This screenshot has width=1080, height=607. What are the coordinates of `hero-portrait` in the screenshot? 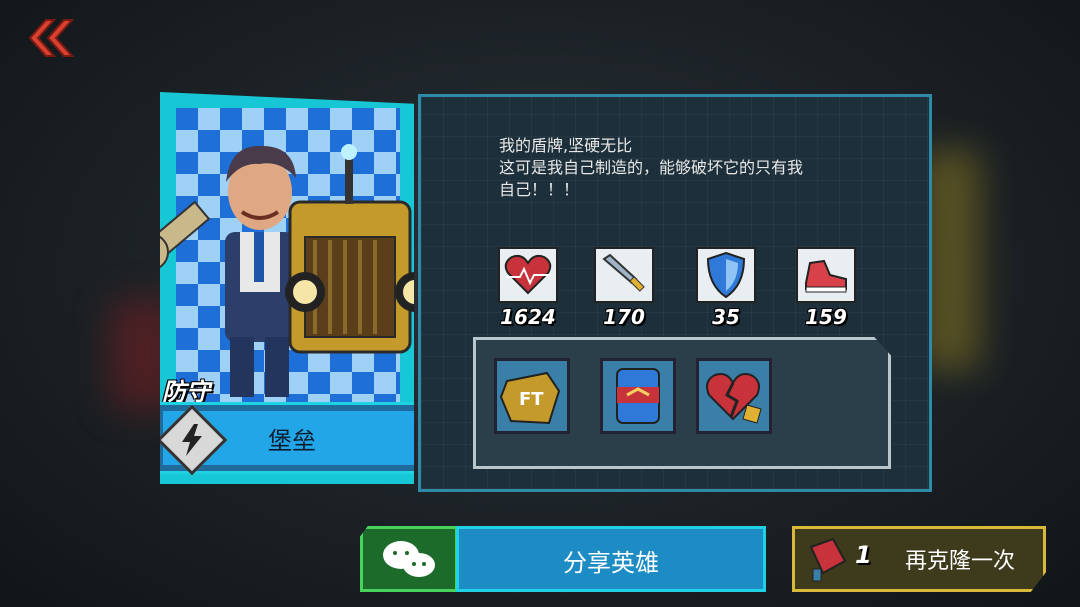 It's located at (287, 270).